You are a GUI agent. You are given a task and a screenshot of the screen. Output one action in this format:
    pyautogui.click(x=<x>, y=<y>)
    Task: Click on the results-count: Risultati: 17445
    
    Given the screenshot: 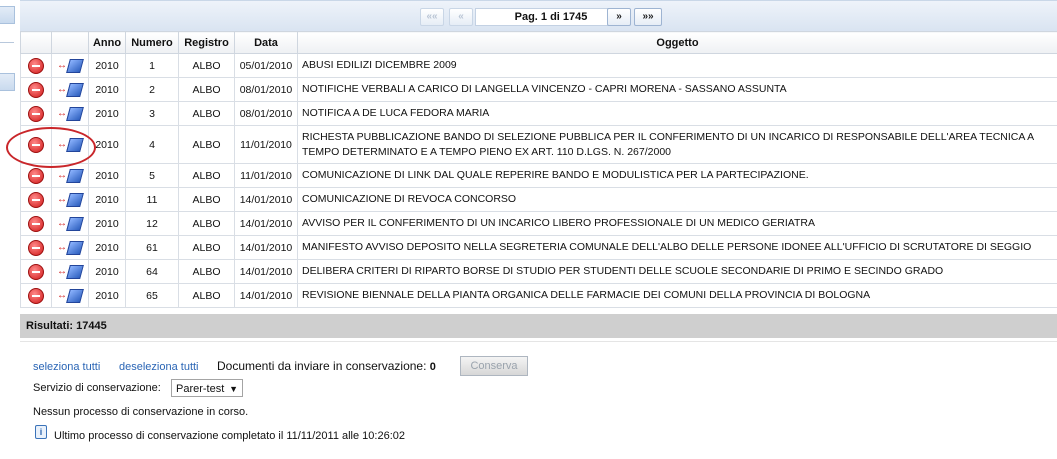 What is the action you would take?
    pyautogui.click(x=538, y=326)
    